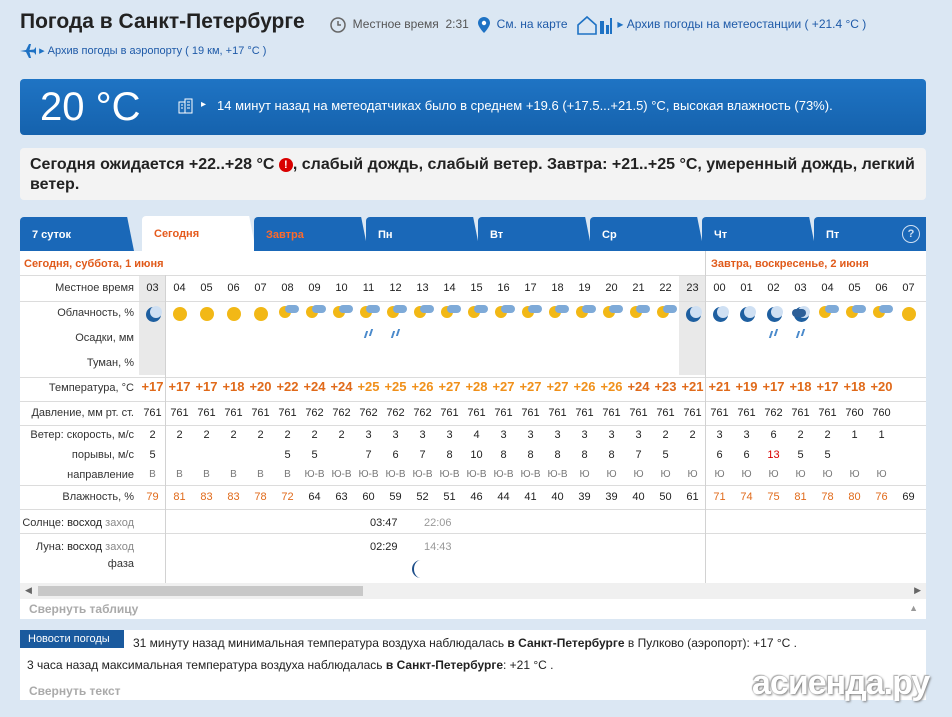 Image resolution: width=952 pixels, height=717 pixels. What do you see at coordinates (311, 234) in the screenshot?
I see `tab-tomorrow: Завтра` at bounding box center [311, 234].